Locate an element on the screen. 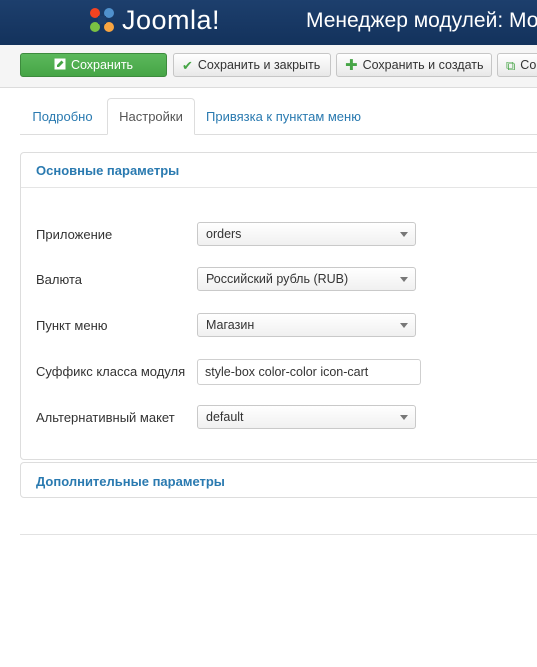 The width and height of the screenshot is (537, 667). save-new-button: ✚ Сохранить и создать is located at coordinates (414, 65).